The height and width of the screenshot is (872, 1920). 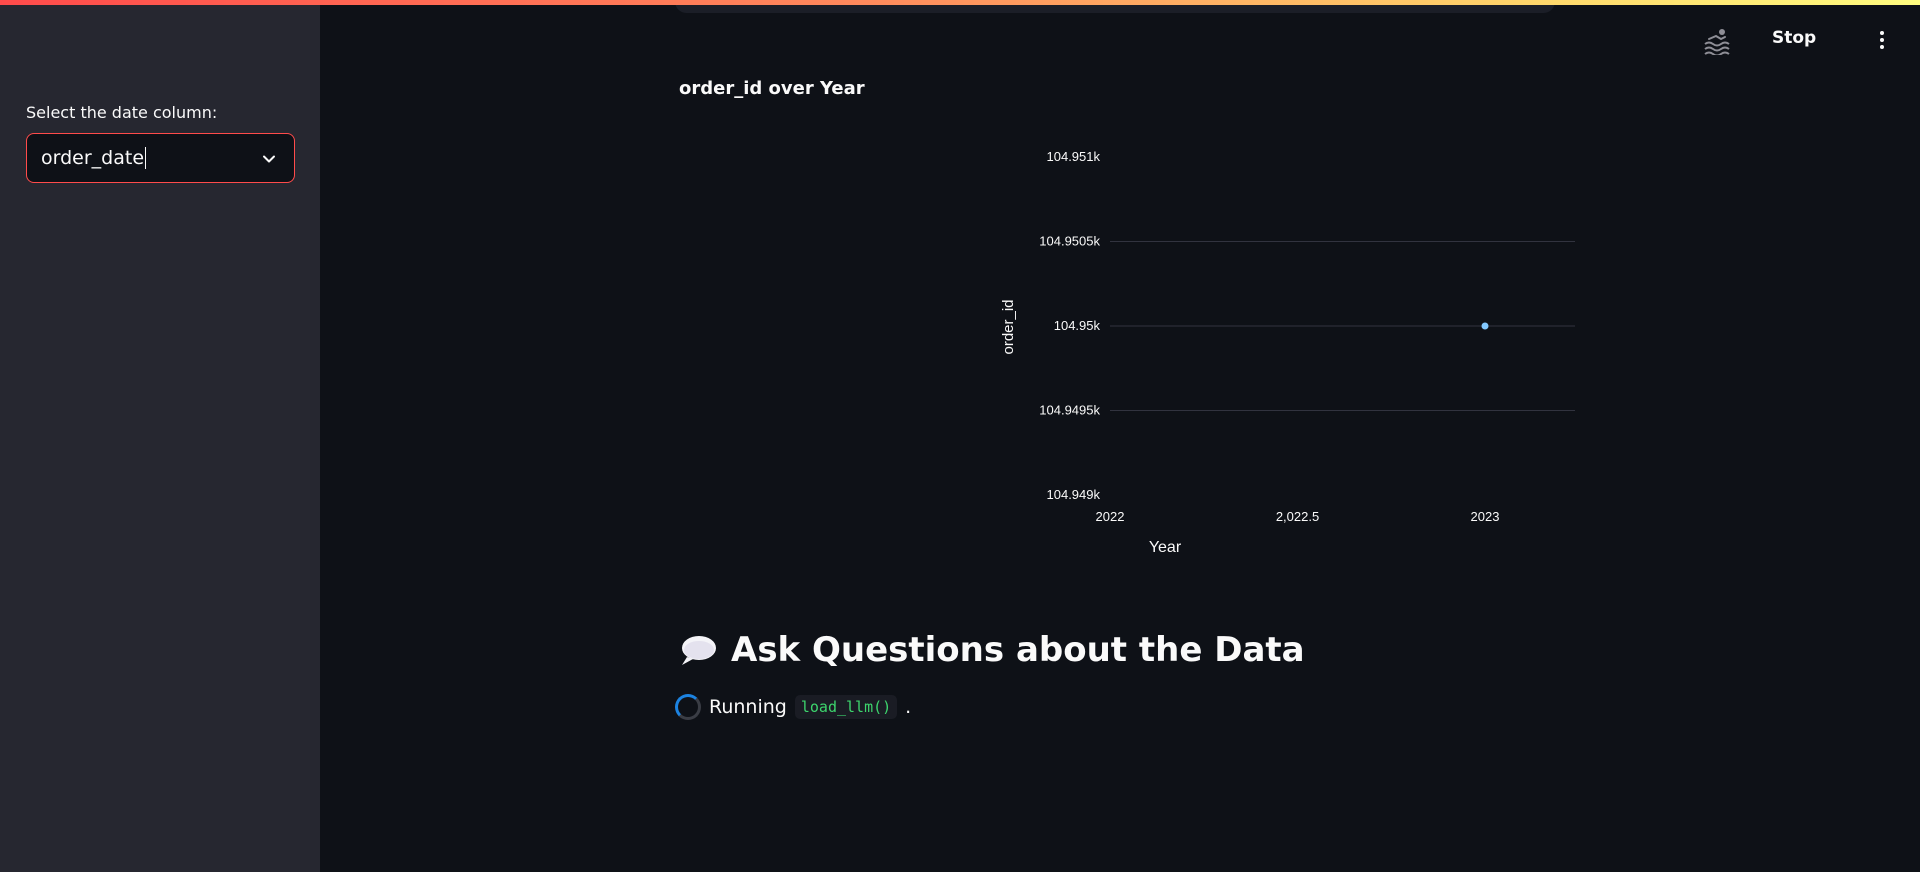 I want to click on x-axis-ticks: 20222,022.520232,023.5, so click(x=1298, y=516).